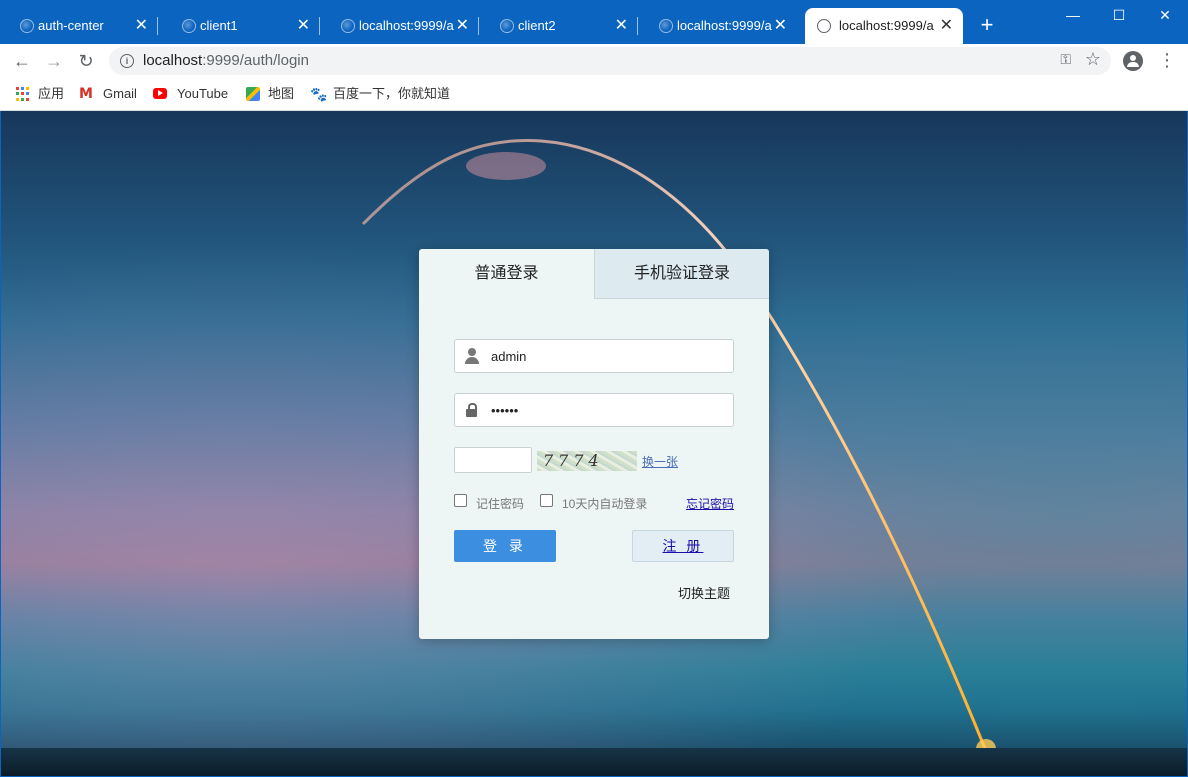  I want to click on address-bar: i localhost:9999/auth/login ⚿ ☆, so click(610, 61).